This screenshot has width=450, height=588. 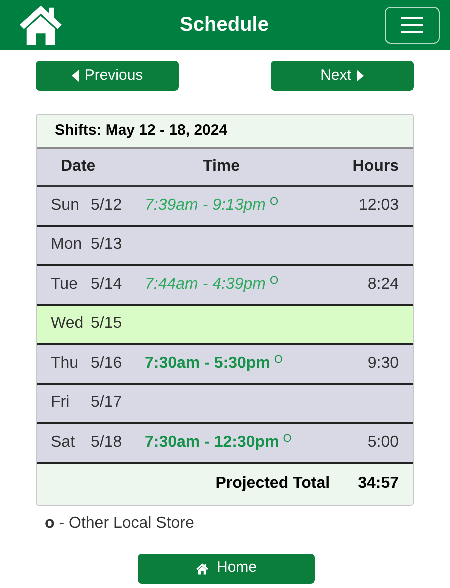 What do you see at coordinates (221, 167) in the screenshot?
I see `column-header: Time` at bounding box center [221, 167].